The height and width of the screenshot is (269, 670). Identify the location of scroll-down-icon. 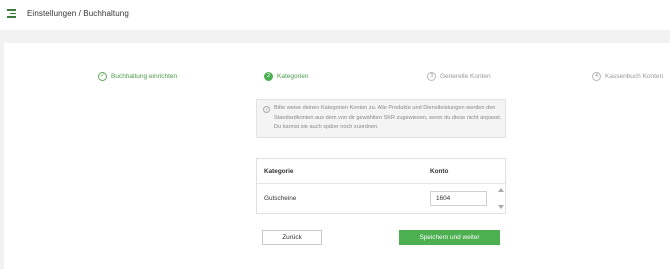
(501, 207).